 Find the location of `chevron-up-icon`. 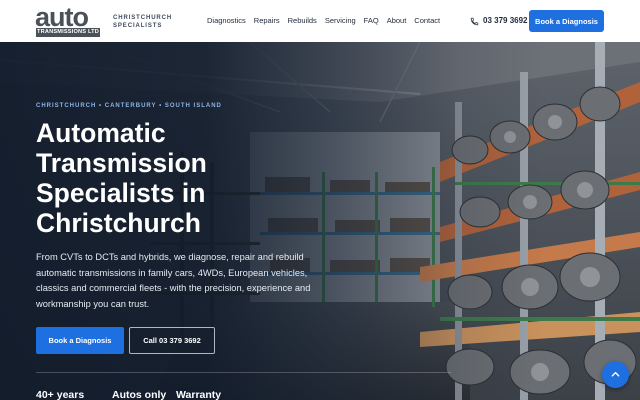

chevron-up-icon is located at coordinates (615, 374).